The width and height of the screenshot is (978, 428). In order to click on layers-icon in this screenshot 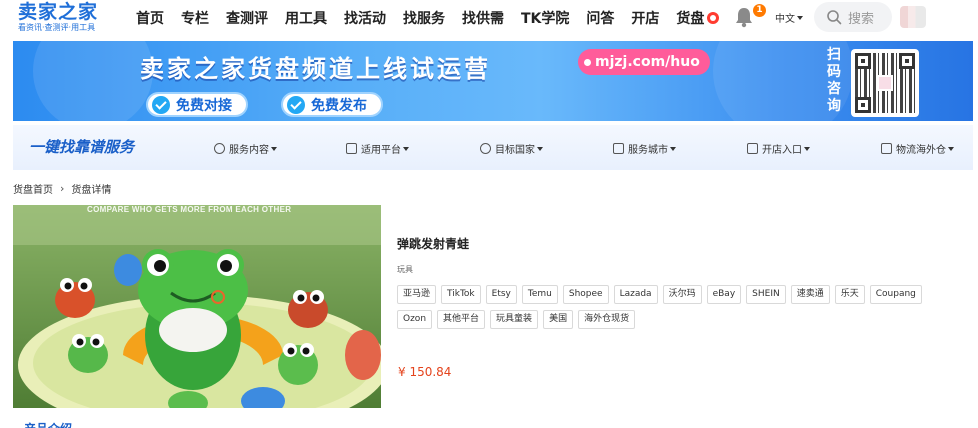, I will do `click(351, 148)`.